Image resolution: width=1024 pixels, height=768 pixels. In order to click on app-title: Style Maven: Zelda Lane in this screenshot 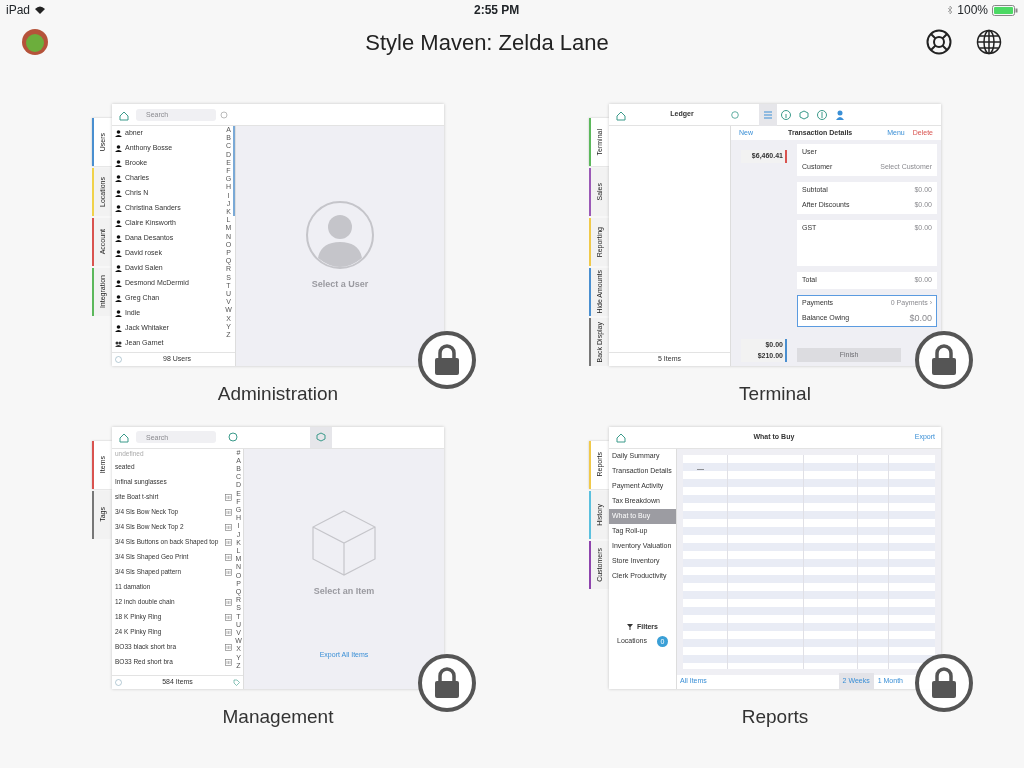, I will do `click(487, 42)`.